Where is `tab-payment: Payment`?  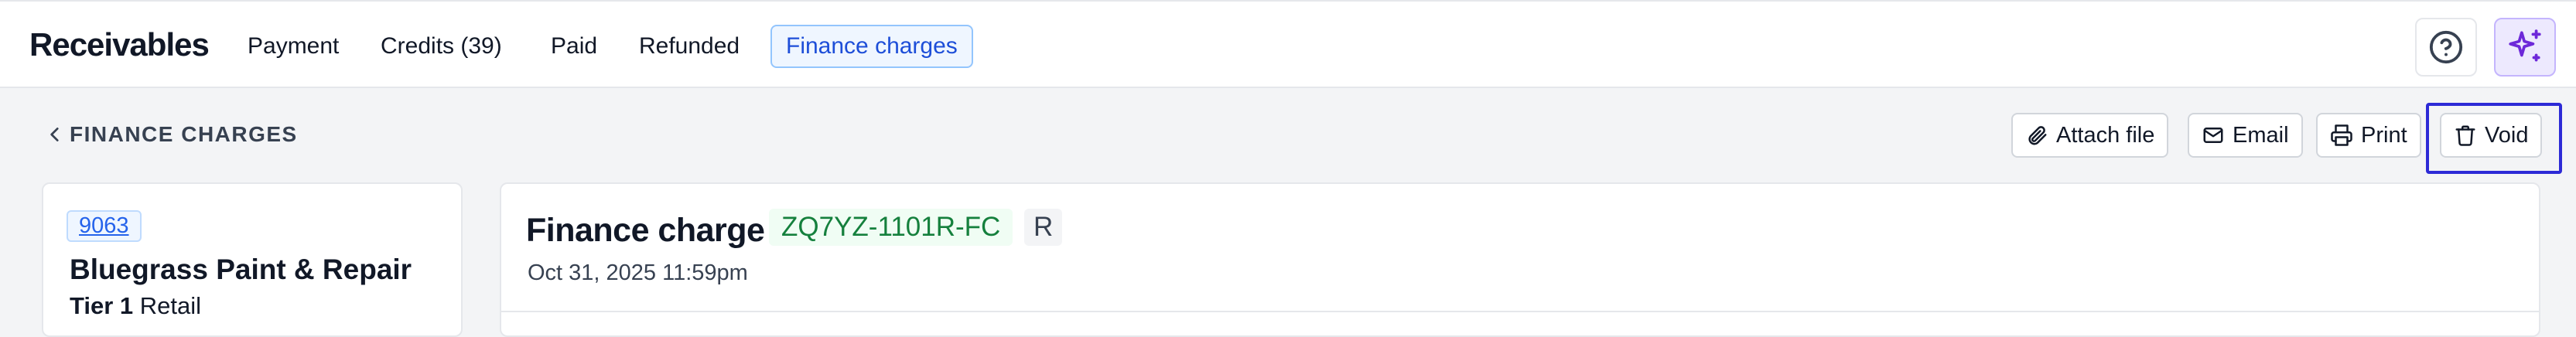
tab-payment: Payment is located at coordinates (293, 46).